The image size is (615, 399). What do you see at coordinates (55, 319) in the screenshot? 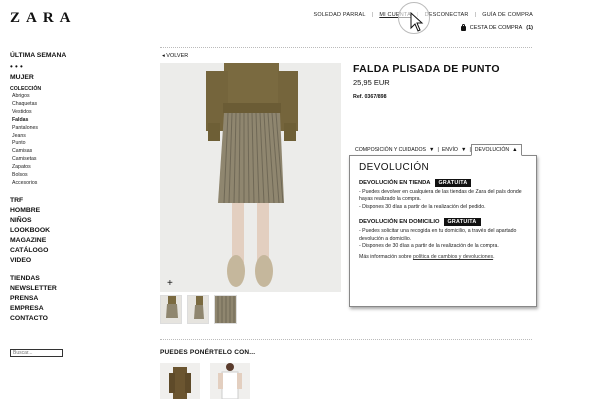
I see `sidebar-link-contacto: CONTACTO` at bounding box center [55, 319].